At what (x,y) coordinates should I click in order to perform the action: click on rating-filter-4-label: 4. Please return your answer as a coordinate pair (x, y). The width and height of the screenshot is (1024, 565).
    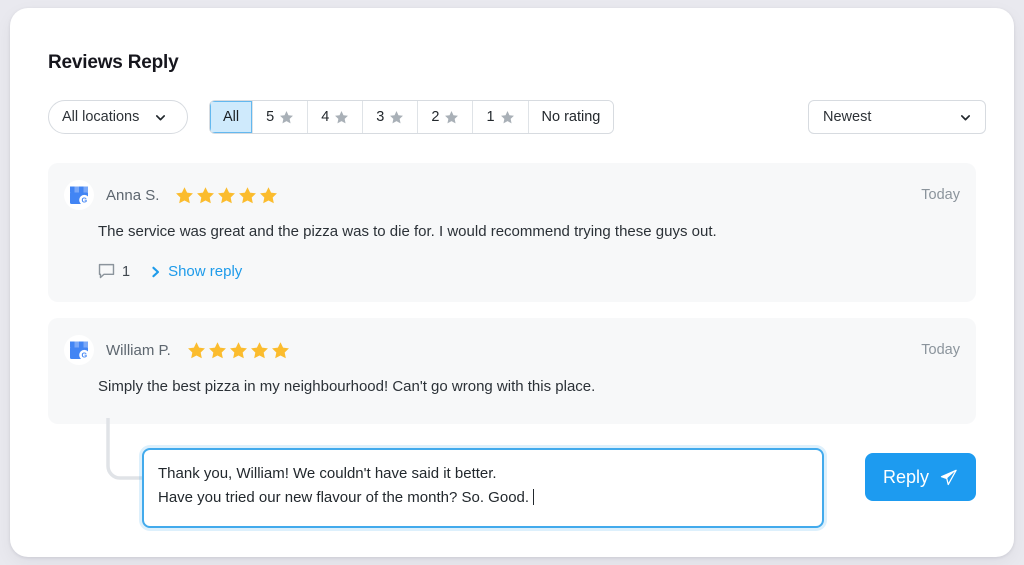
    Looking at the image, I should click on (325, 117).